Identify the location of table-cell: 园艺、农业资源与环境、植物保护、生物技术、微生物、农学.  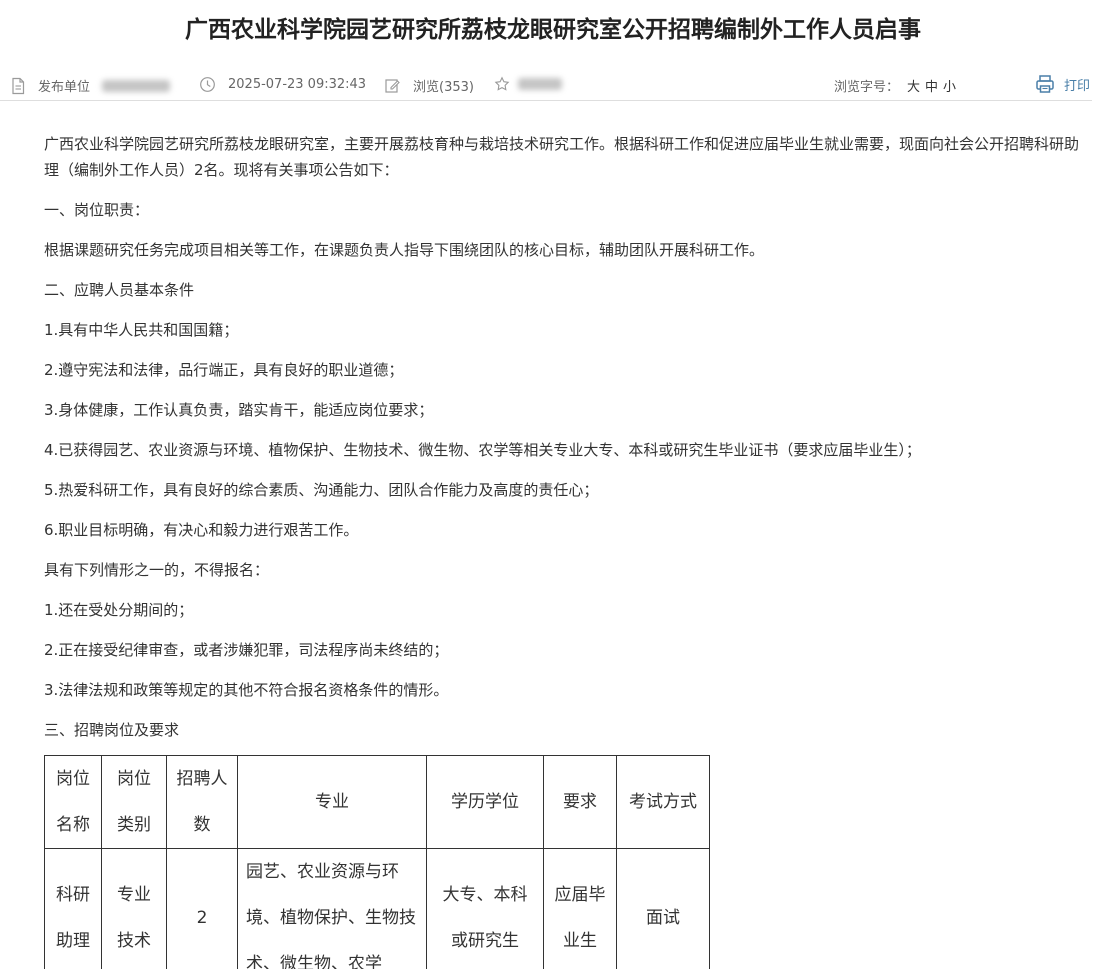
(332, 908).